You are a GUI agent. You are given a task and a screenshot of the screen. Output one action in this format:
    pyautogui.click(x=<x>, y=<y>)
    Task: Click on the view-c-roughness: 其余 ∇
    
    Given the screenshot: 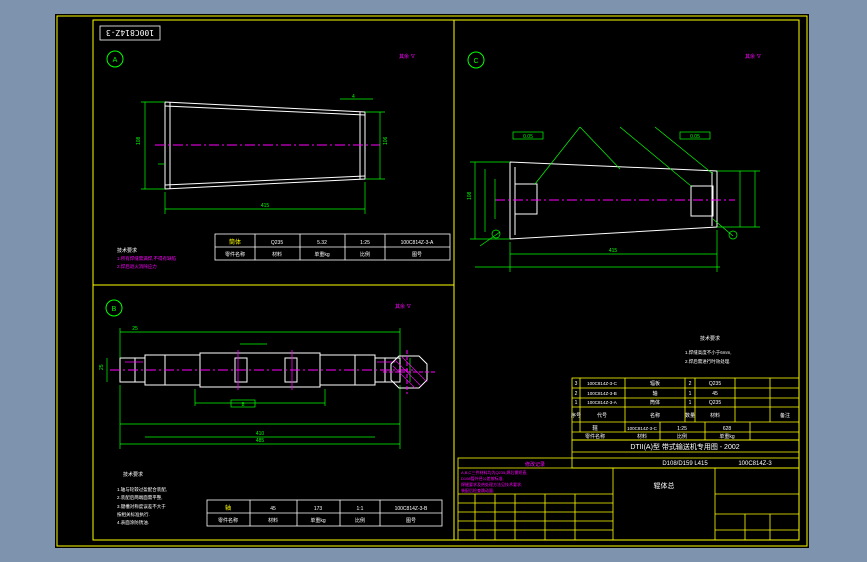 What is the action you would take?
    pyautogui.click(x=753, y=56)
    